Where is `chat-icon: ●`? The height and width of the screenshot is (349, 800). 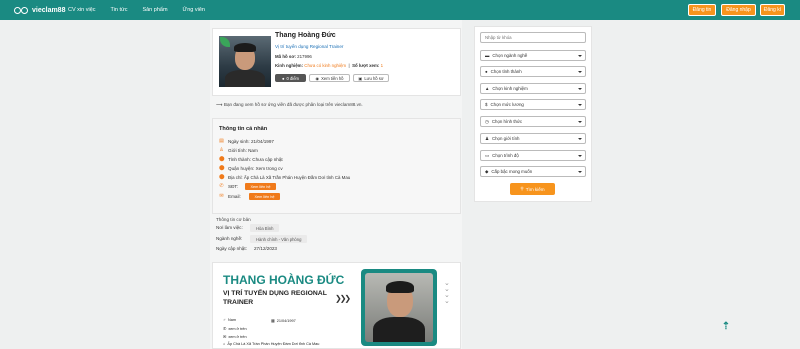
chat-icon: ● is located at coordinates (283, 78).